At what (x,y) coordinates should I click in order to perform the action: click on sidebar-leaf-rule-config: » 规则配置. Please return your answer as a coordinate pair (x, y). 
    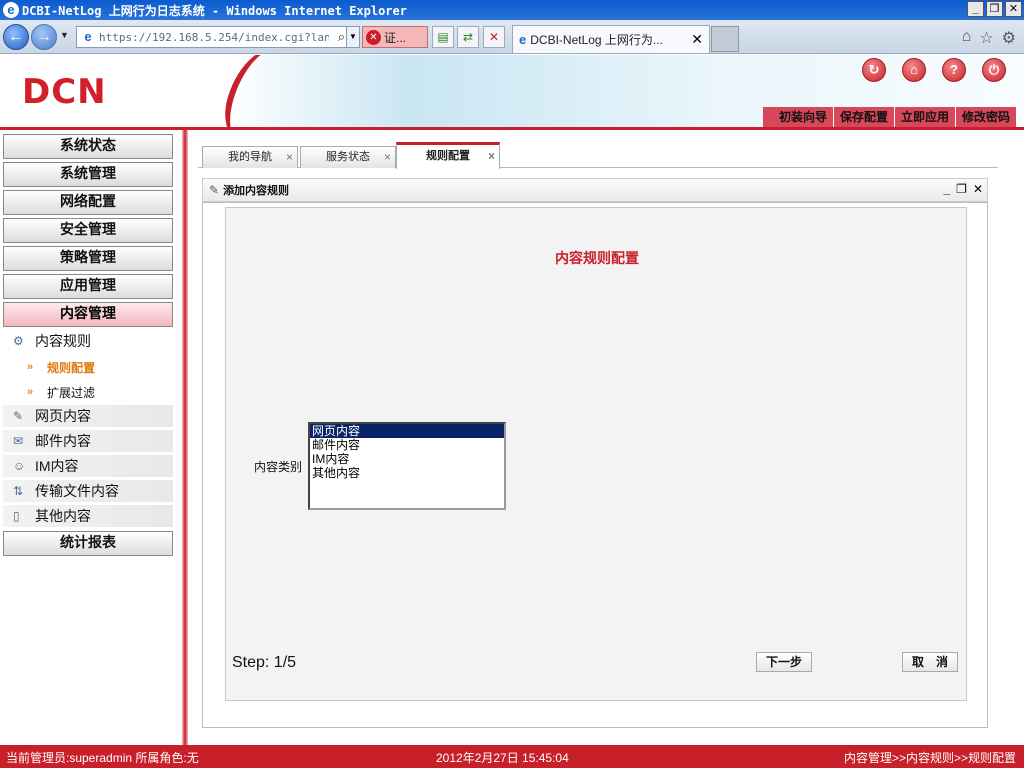
    Looking at the image, I should click on (88, 367).